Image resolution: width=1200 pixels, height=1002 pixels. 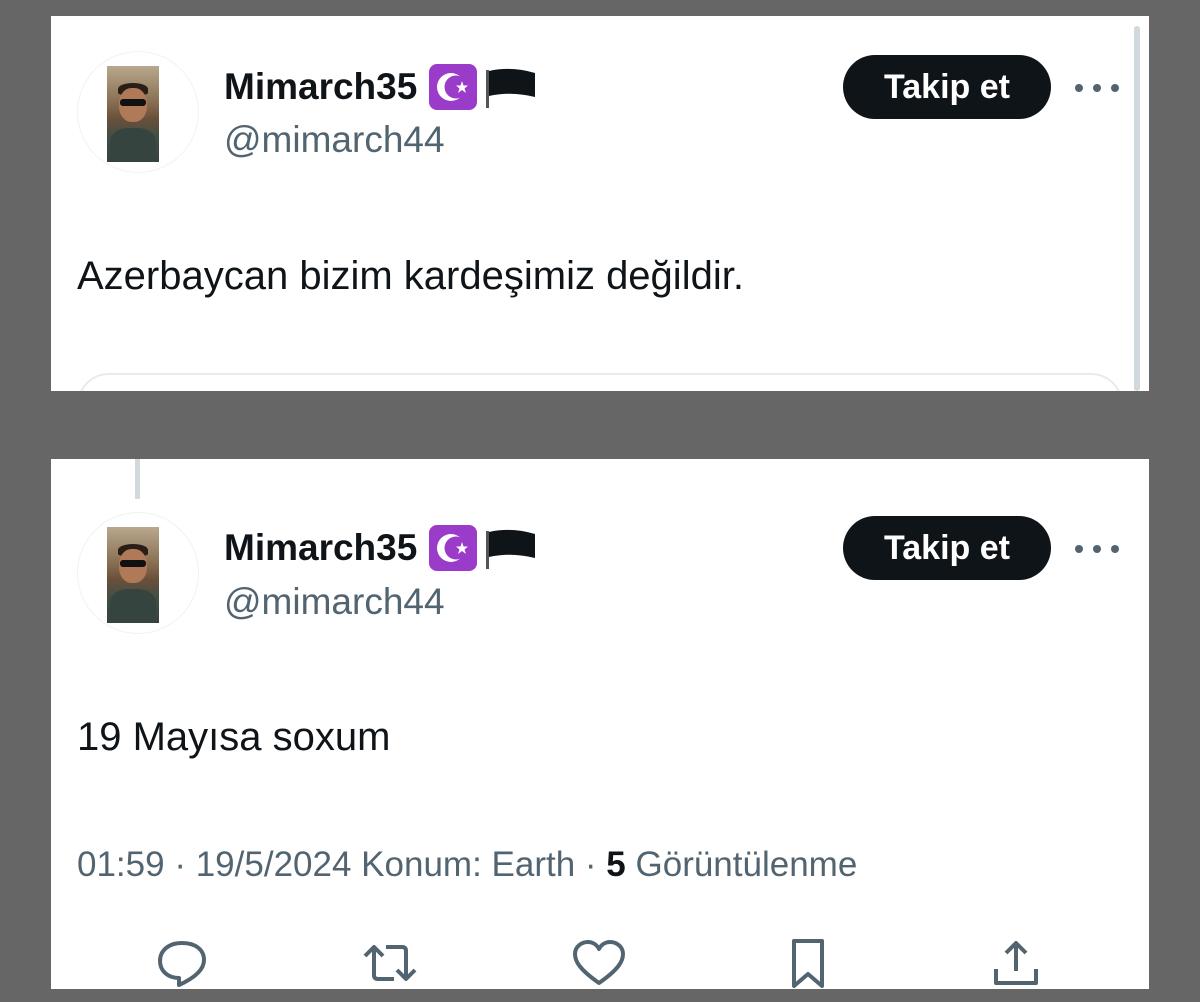 I want to click on thread-connector-line, so click(x=137, y=479).